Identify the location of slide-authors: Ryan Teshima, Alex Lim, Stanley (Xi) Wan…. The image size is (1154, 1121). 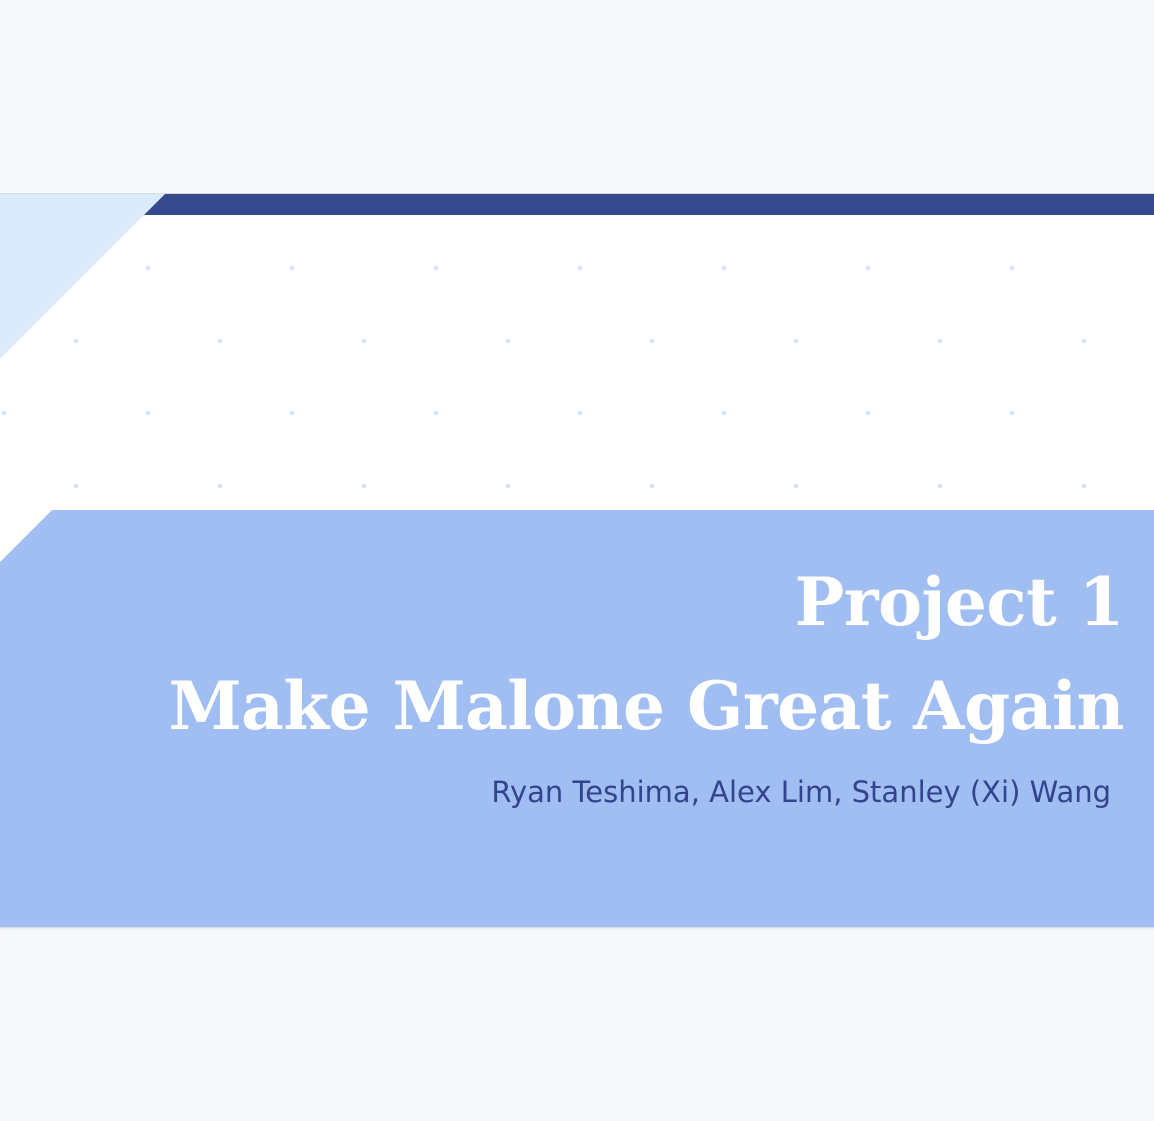
(801, 792).